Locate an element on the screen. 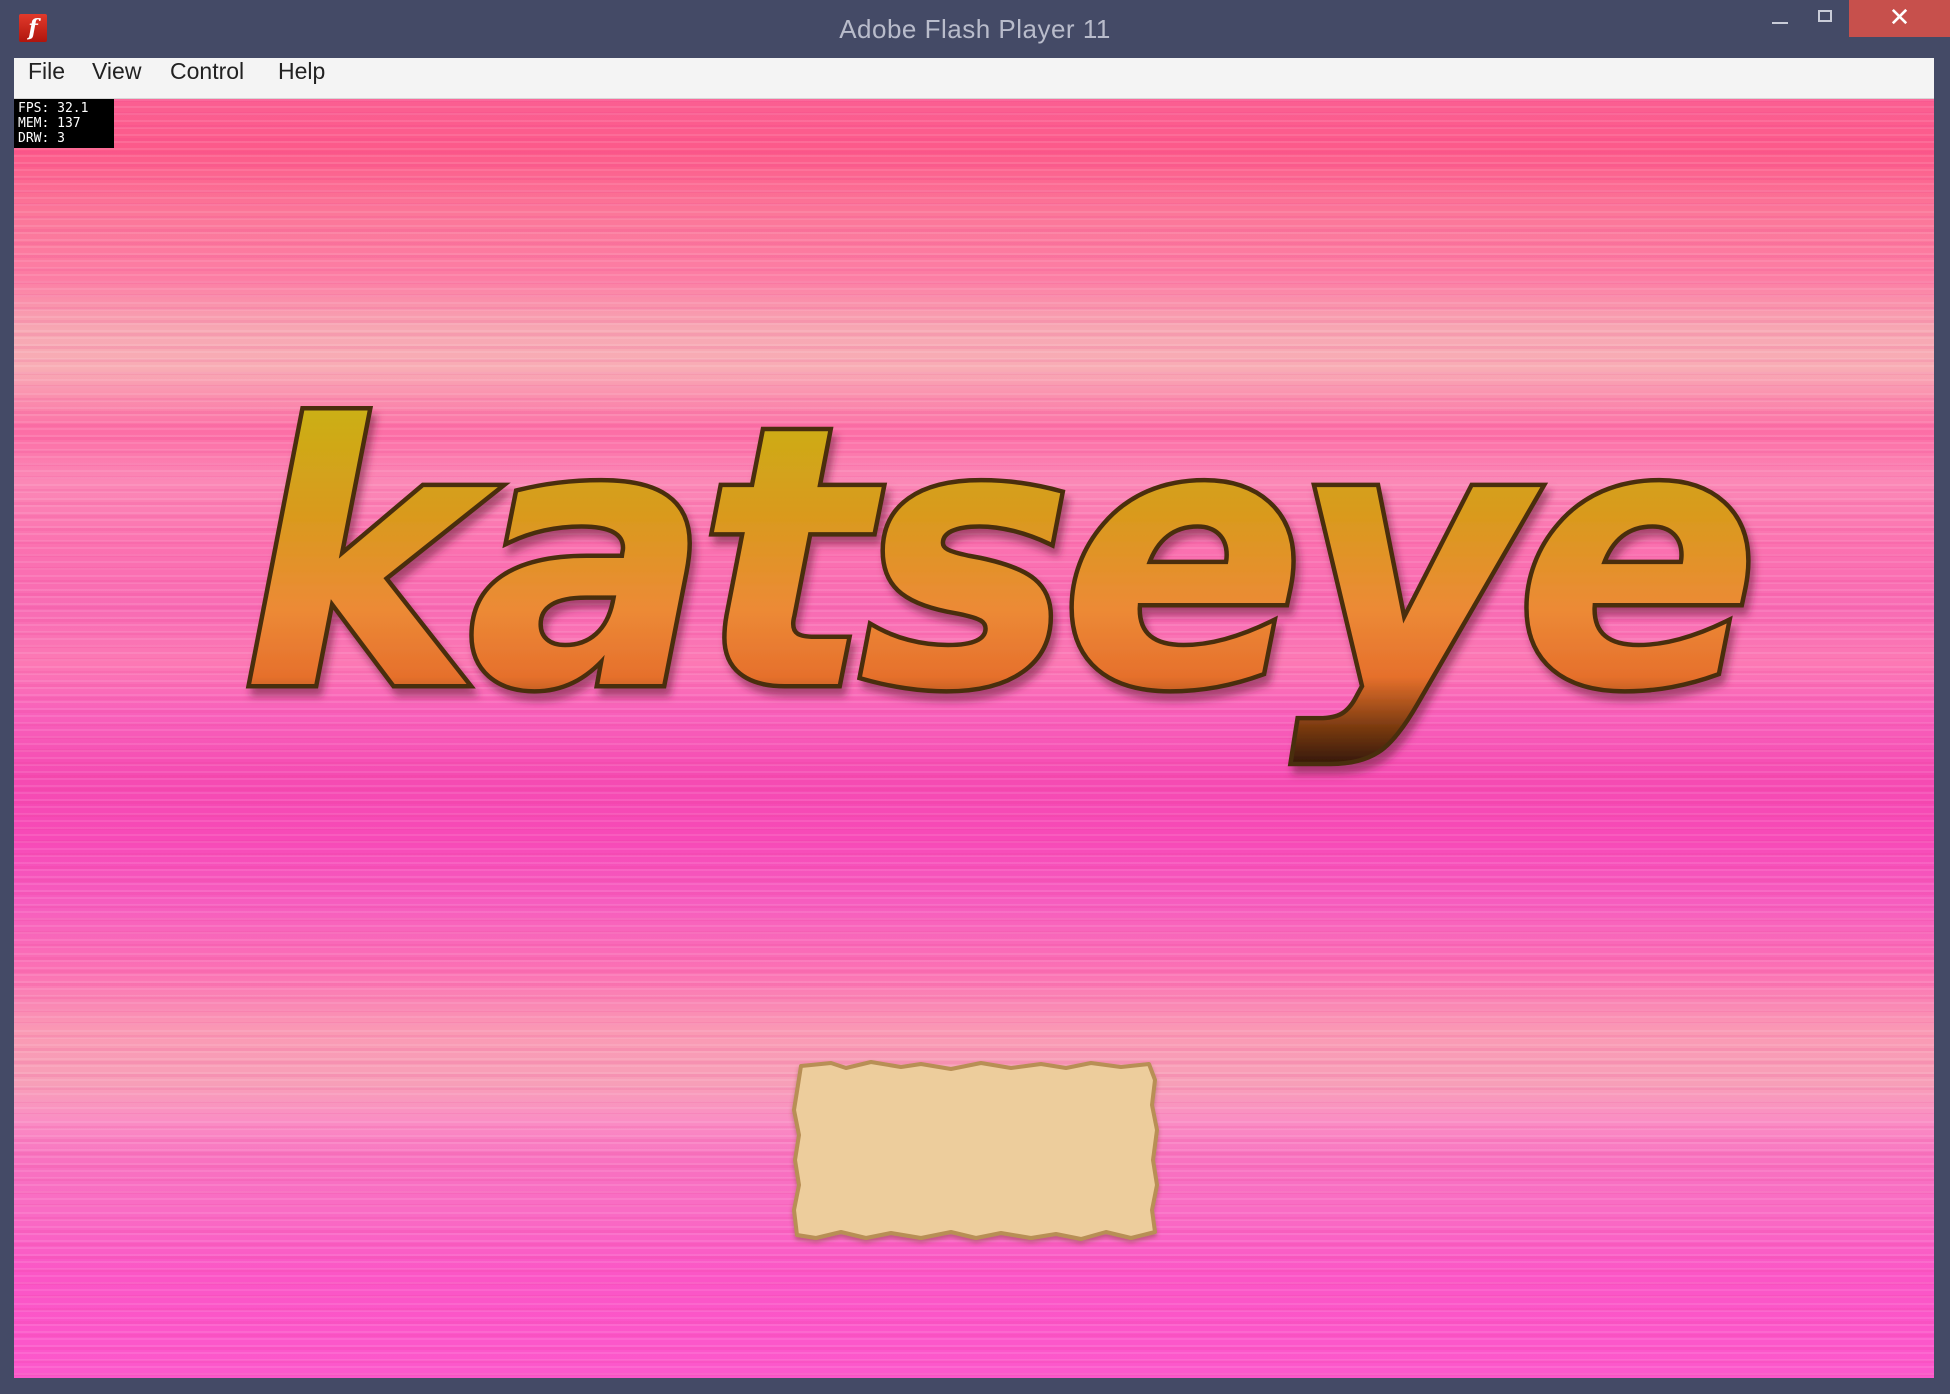 The height and width of the screenshot is (1394, 1950). menu-file: File is located at coordinates (46, 78).